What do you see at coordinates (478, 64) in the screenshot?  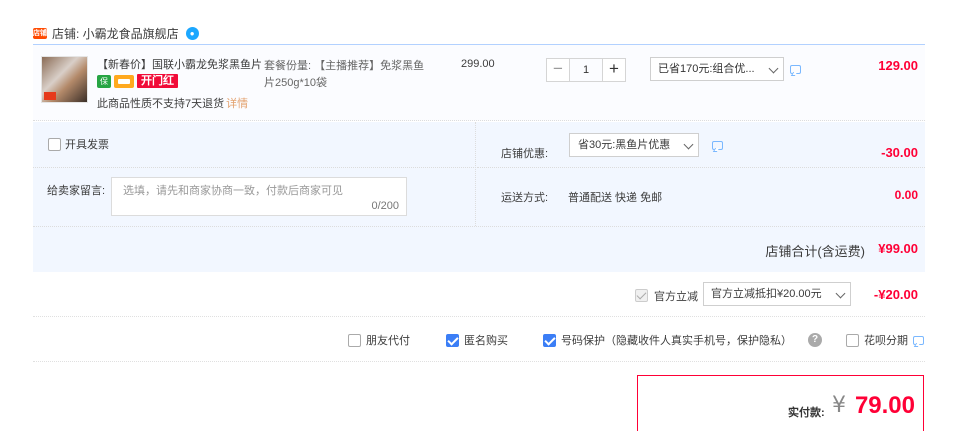 I see `unit-price: 299.00` at bounding box center [478, 64].